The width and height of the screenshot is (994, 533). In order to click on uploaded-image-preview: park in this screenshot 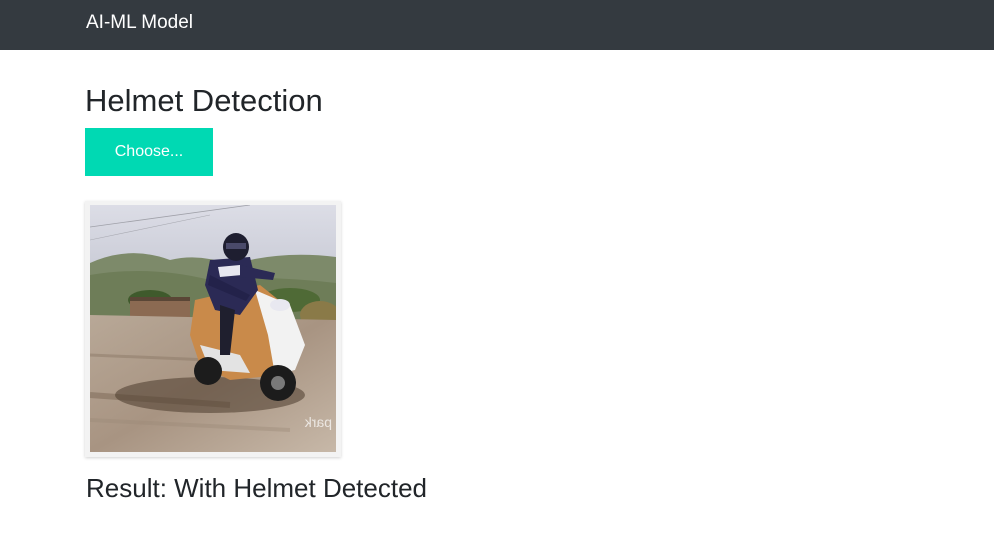, I will do `click(213, 328)`.